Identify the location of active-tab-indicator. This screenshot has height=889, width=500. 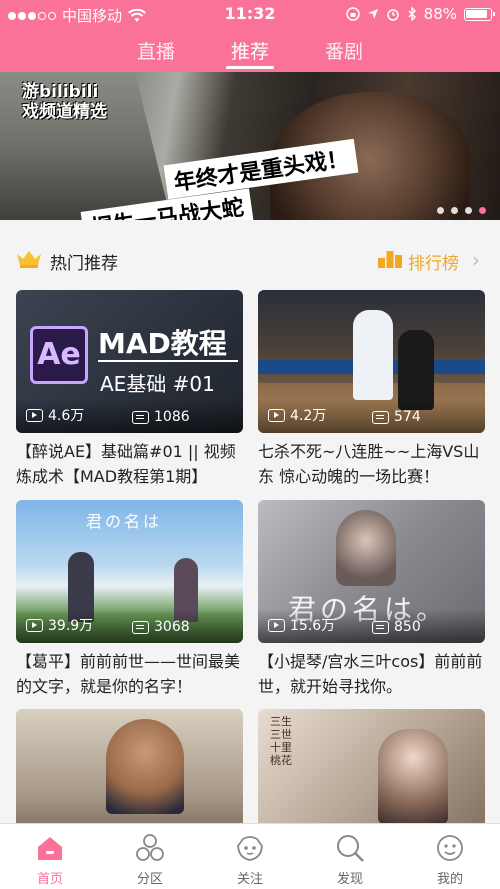
(250, 67).